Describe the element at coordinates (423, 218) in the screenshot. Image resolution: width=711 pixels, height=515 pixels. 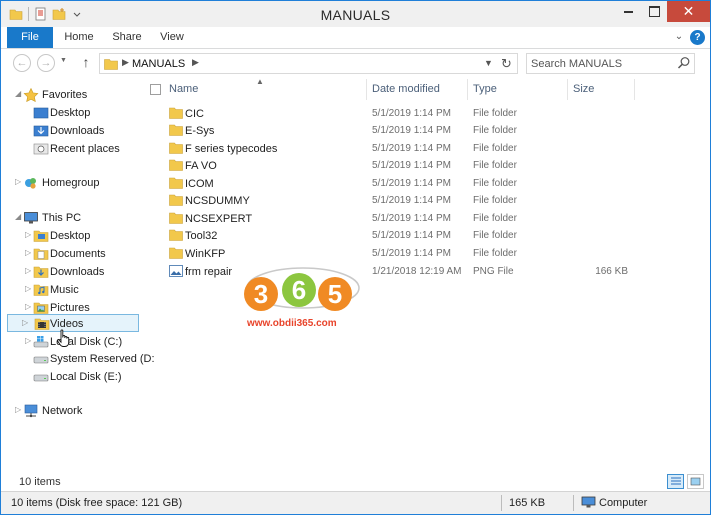
I see `file-row: NCSEXPERT 5/1/2019 1:14 PM File folder` at that location.